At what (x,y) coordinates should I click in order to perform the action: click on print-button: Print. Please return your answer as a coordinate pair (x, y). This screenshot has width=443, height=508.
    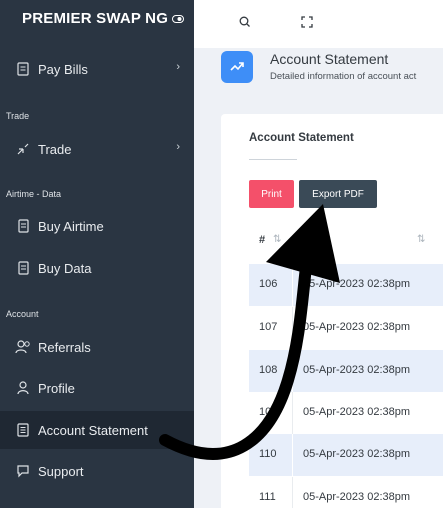
    Looking at the image, I should click on (271, 194).